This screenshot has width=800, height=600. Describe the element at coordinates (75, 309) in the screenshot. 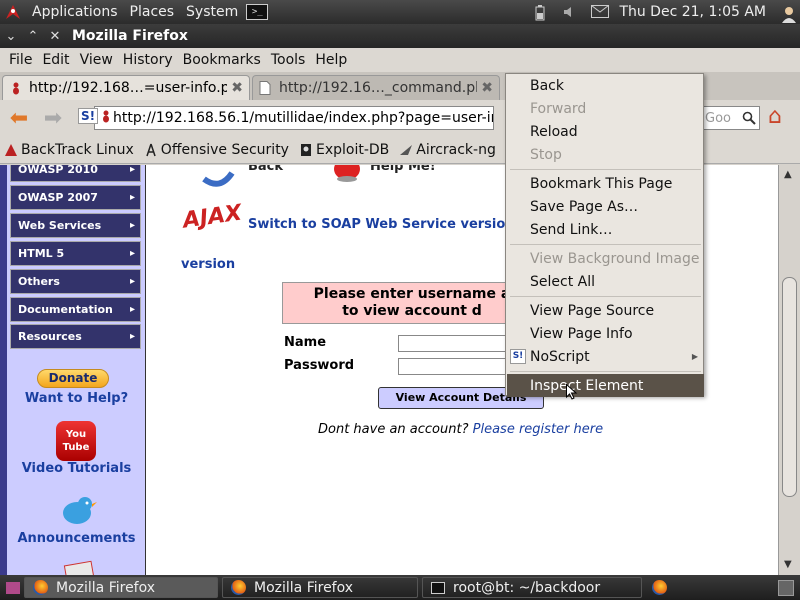

I see `sidebar-item-documentation: Documentation` at that location.